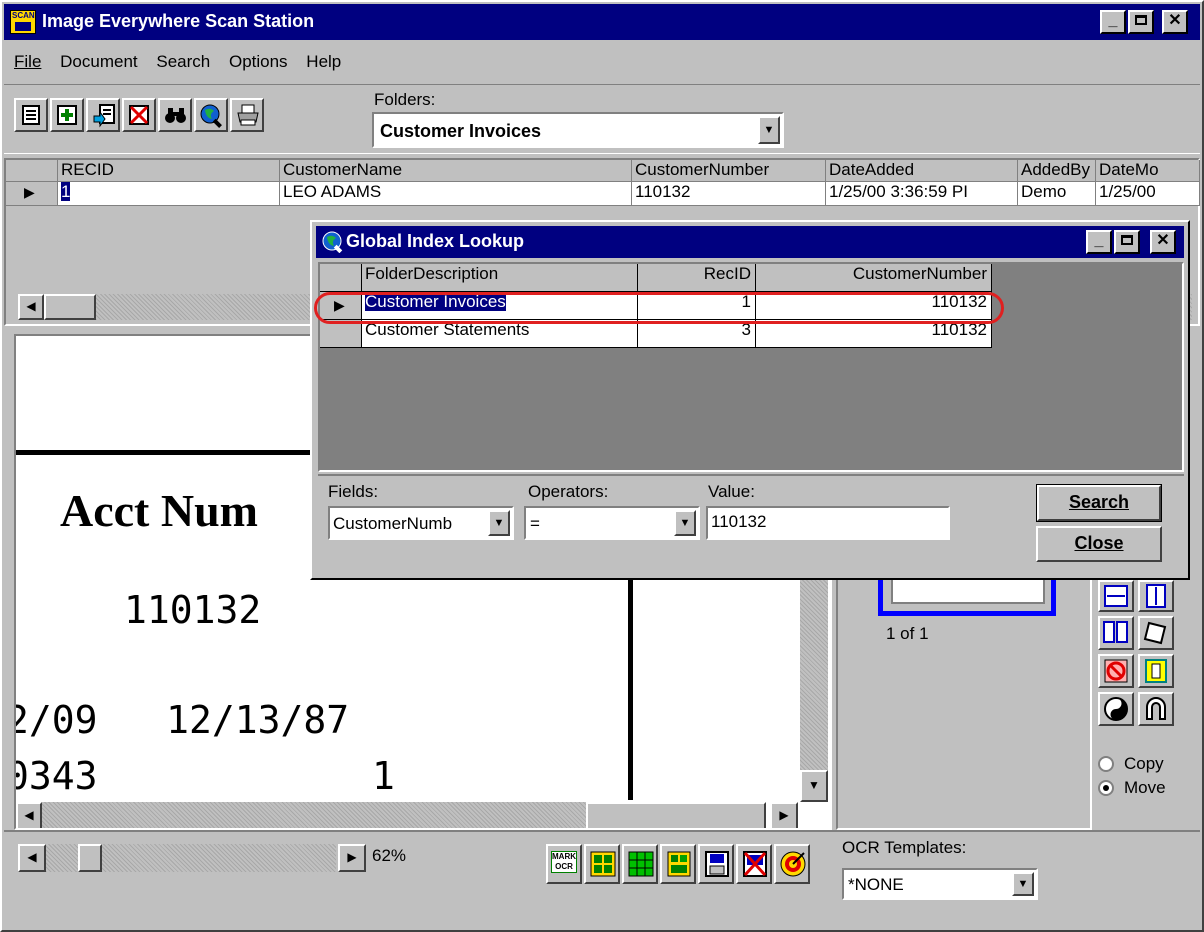 This screenshot has height=932, width=1204. I want to click on col-recid: RECID, so click(169, 171).